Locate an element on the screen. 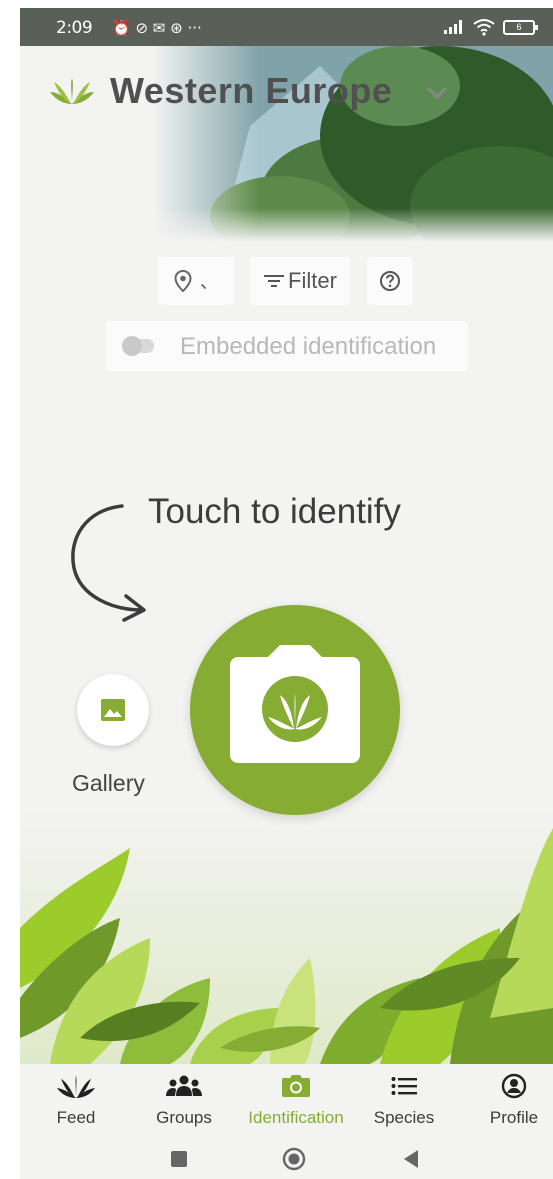 The width and height of the screenshot is (553, 1179). camera-icon is located at coordinates (296, 1086).